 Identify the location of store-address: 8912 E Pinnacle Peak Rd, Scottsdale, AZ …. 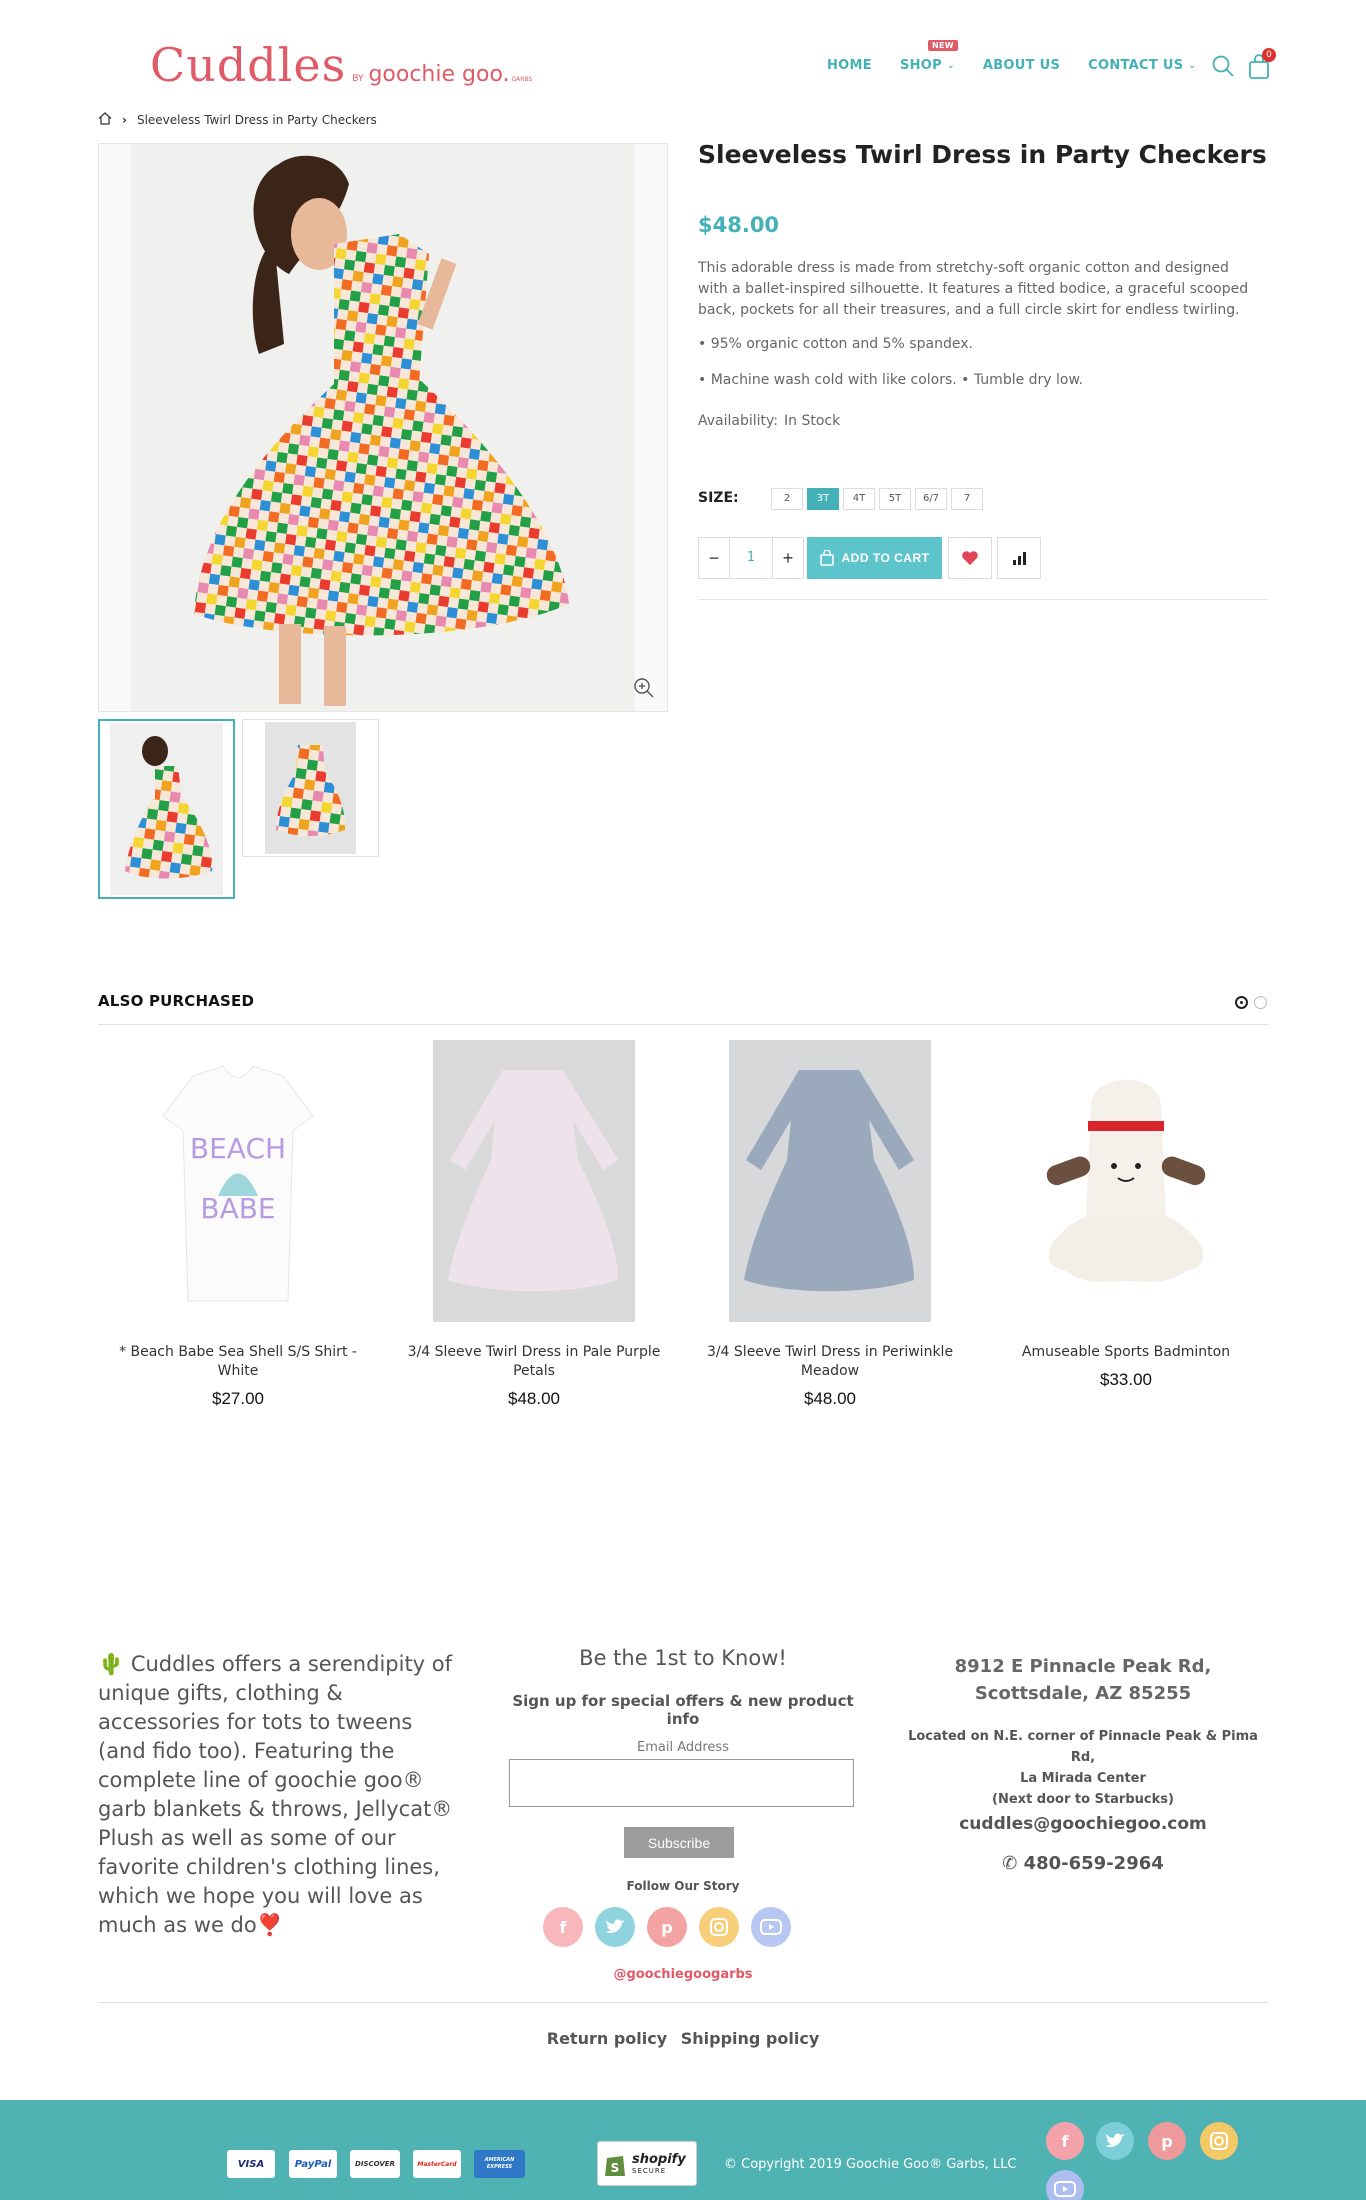
(1083, 1680).